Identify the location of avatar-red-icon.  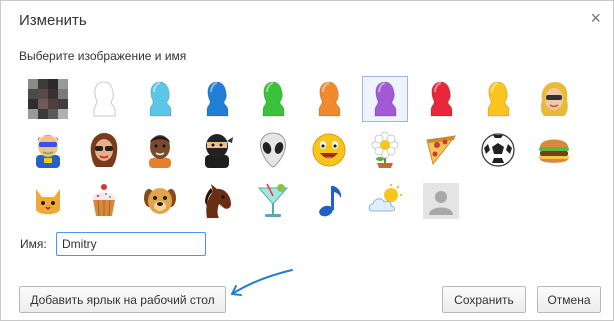
(441, 99).